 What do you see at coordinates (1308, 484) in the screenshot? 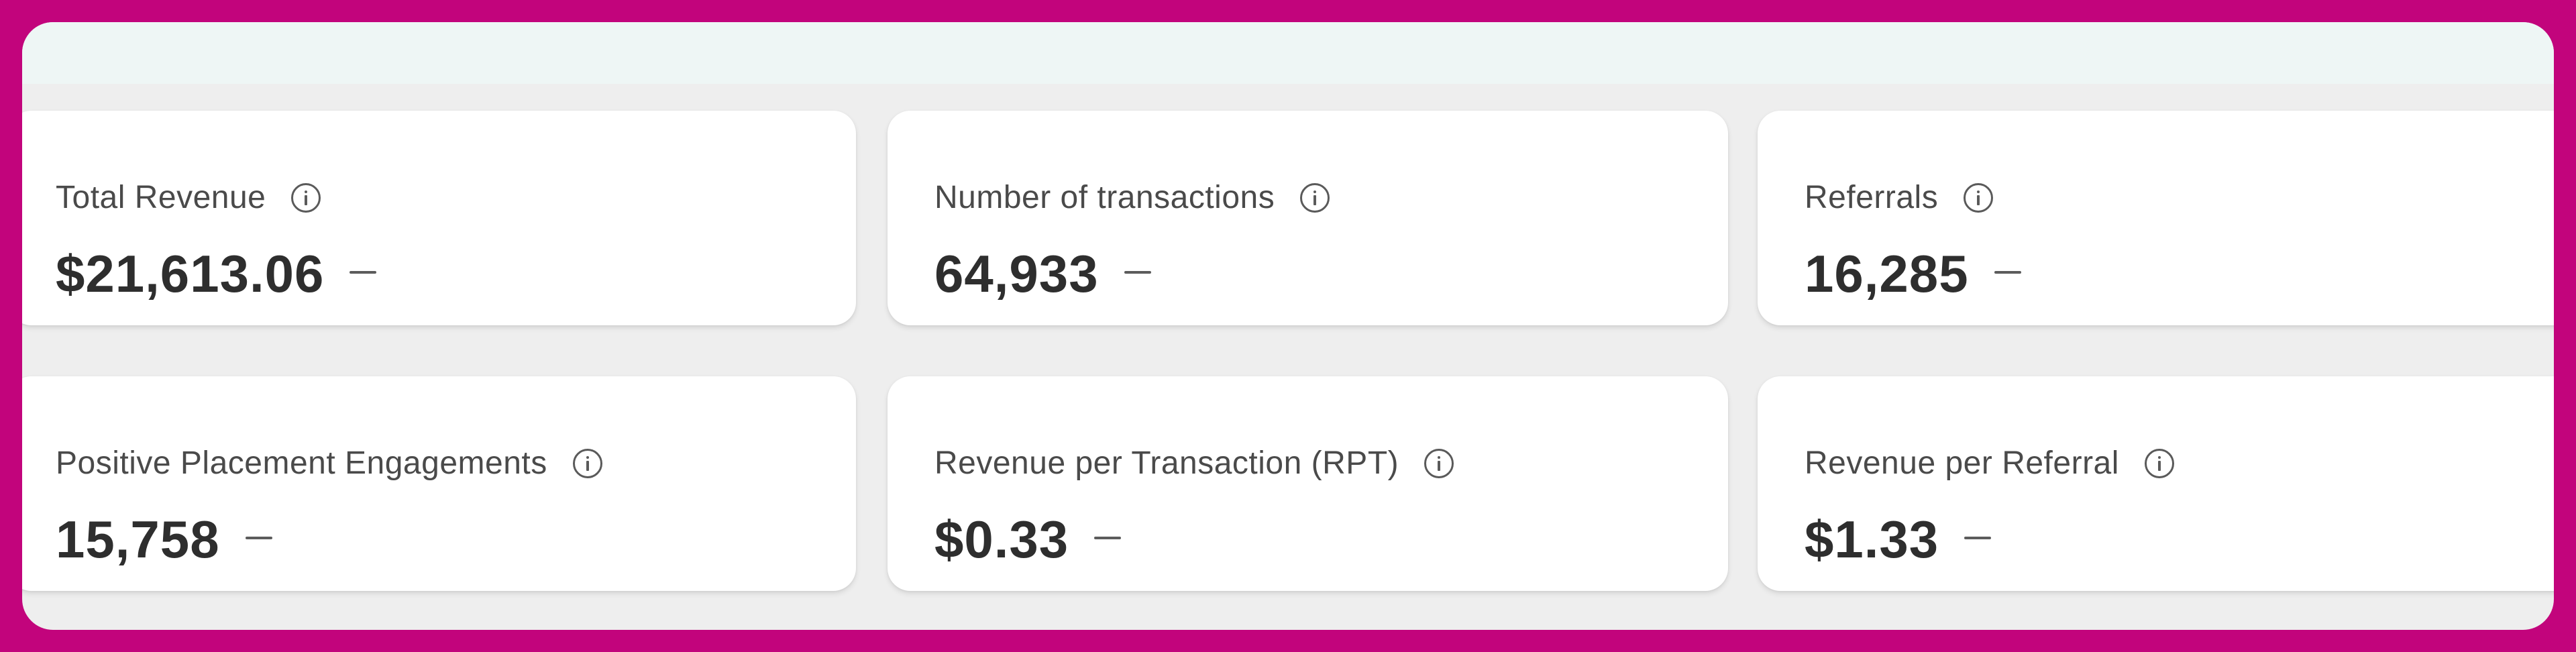
I see `metric-card-revenue-per-transaction: Revenue per Transaction (RPT) $0.33` at bounding box center [1308, 484].